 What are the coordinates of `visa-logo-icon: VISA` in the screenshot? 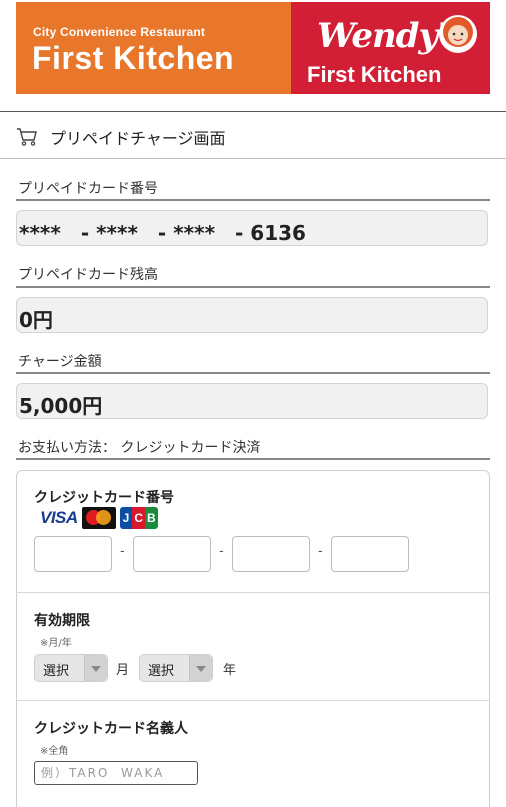 It's located at (59, 517).